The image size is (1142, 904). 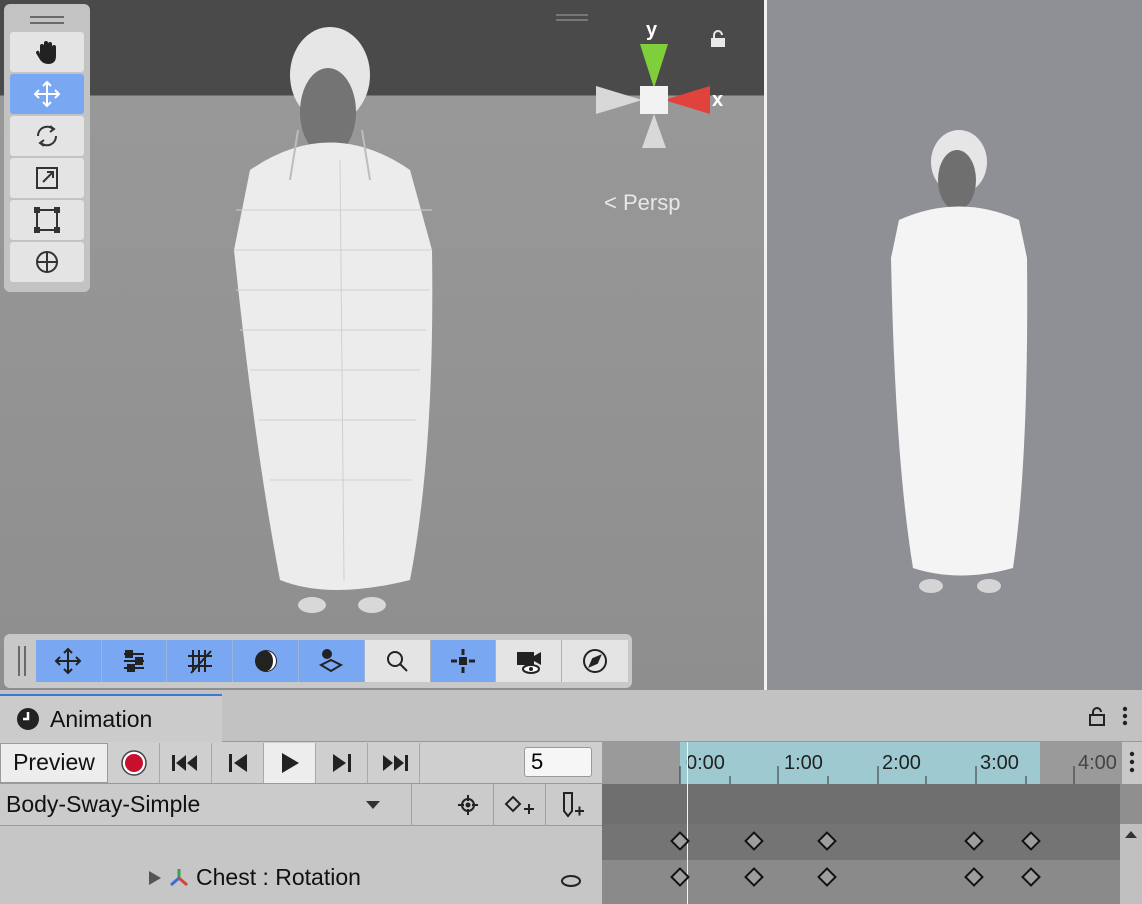 What do you see at coordinates (572, 18) in the screenshot?
I see `gizmo-grip` at bounding box center [572, 18].